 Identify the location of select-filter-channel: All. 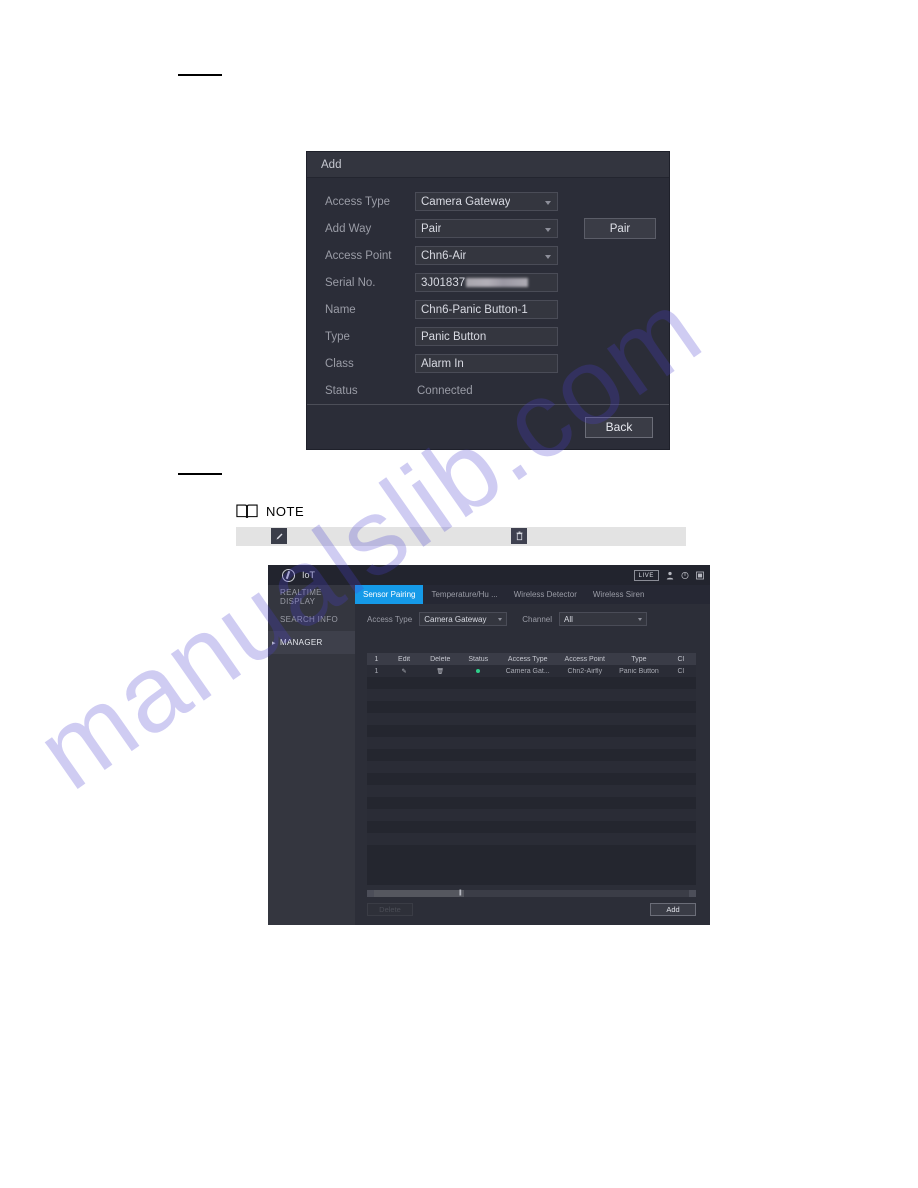
(603, 619).